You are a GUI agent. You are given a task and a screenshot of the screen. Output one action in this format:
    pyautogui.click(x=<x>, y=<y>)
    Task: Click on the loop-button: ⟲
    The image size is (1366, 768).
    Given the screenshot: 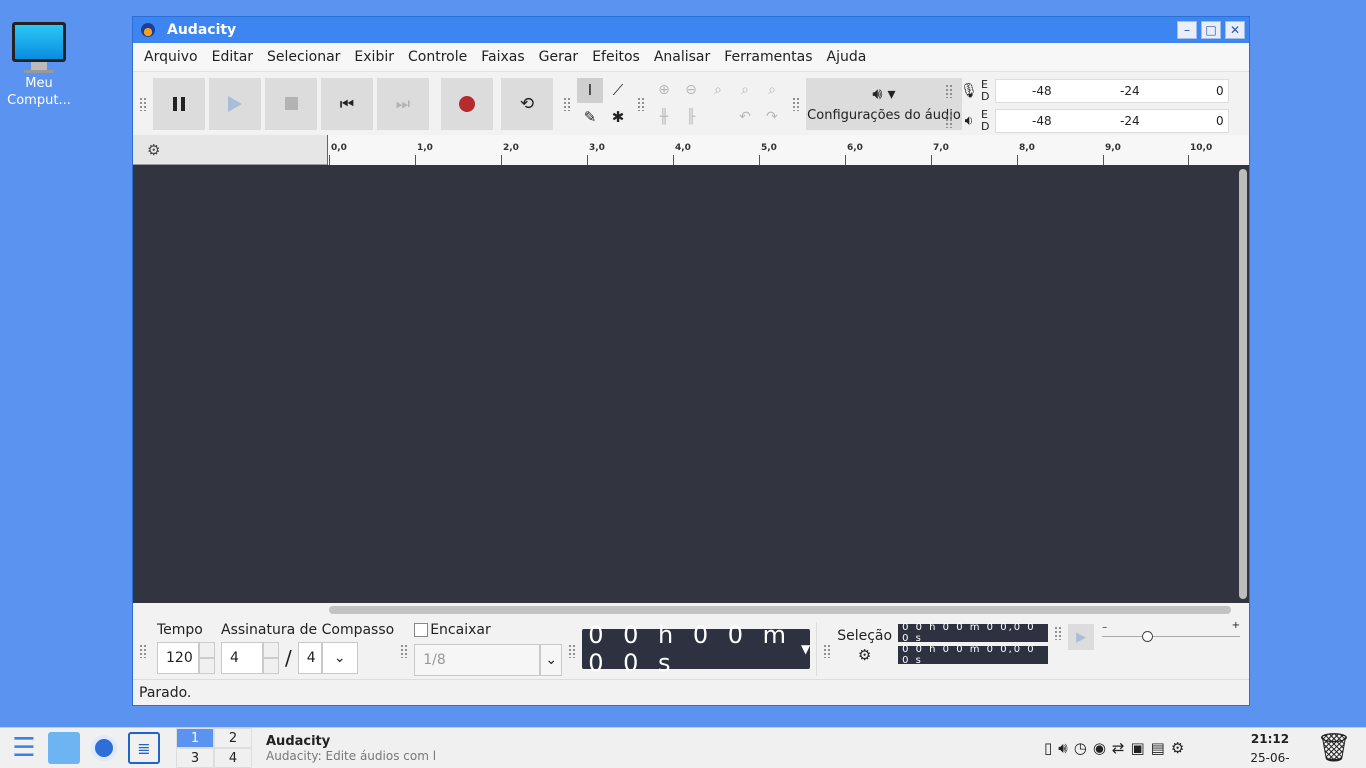 What is the action you would take?
    pyautogui.click(x=527, y=103)
    